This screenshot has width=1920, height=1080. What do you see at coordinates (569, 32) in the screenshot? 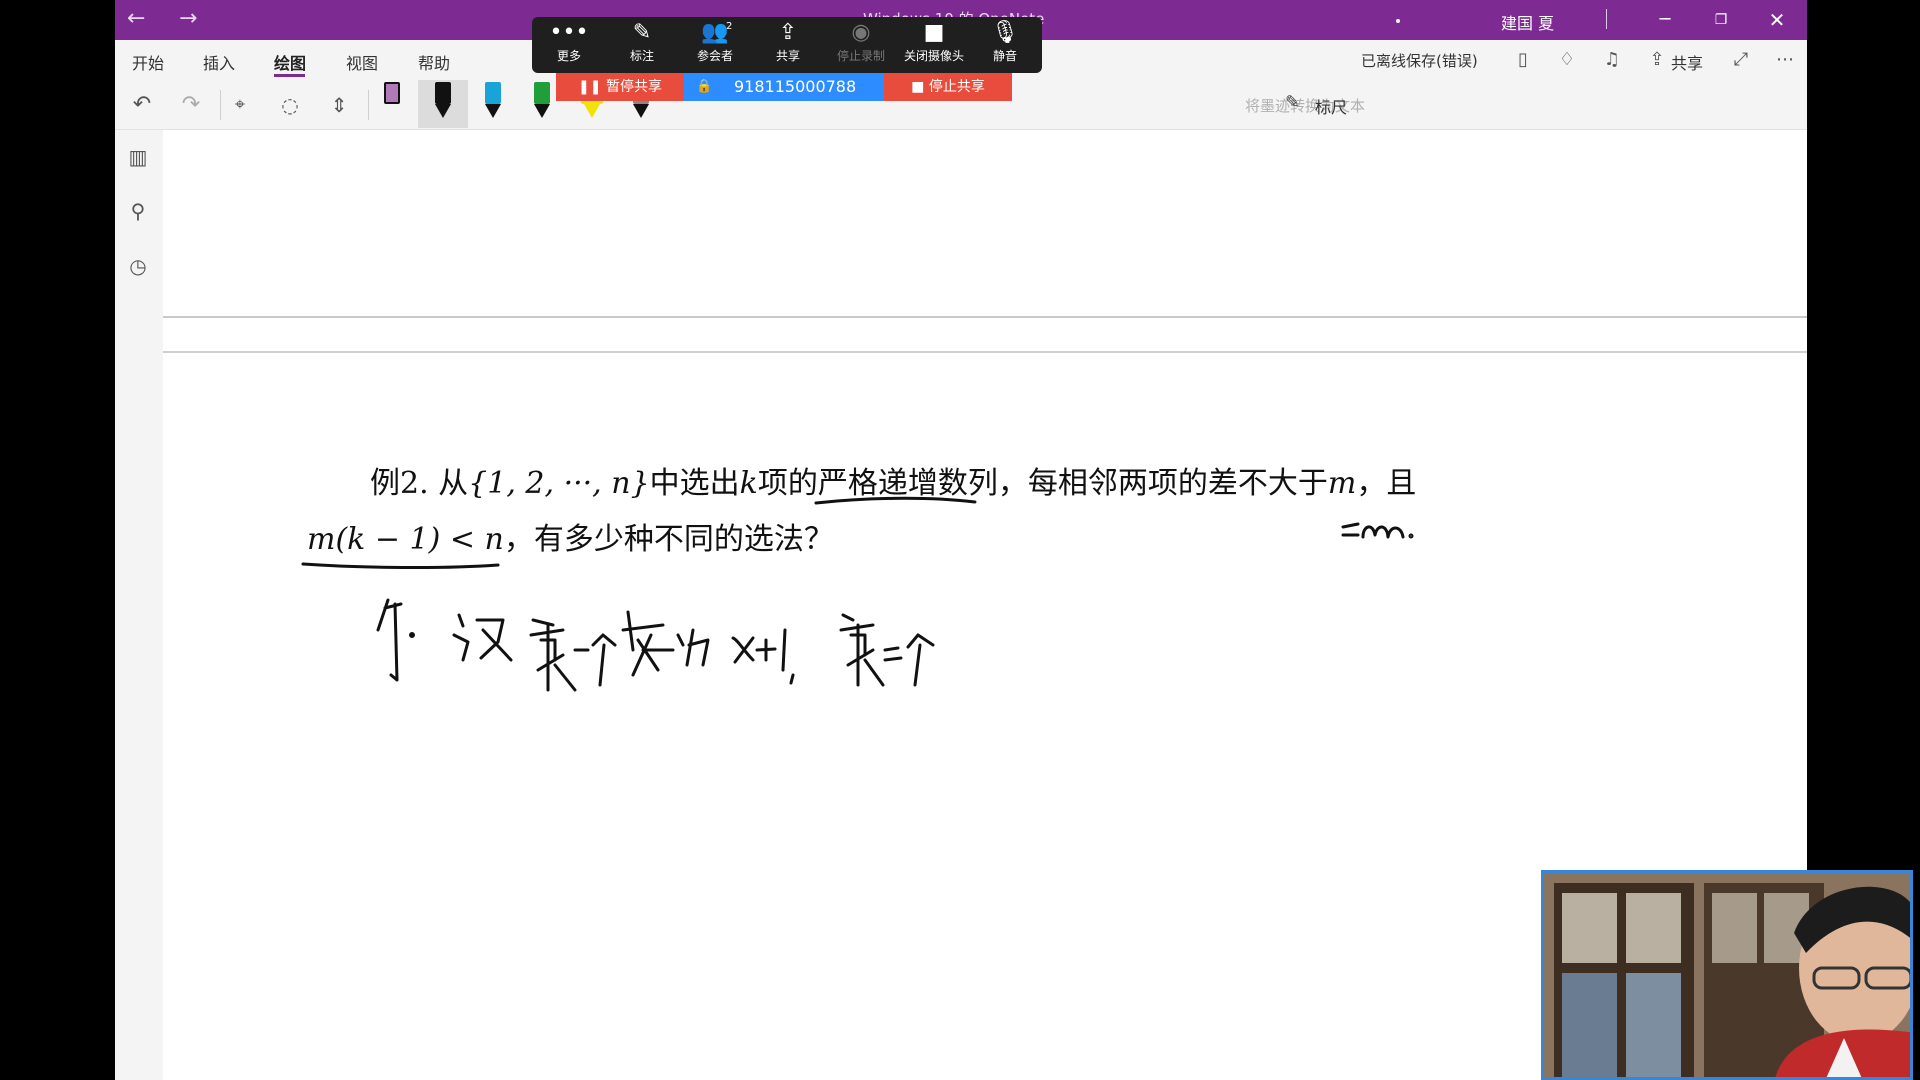
I see `more-icon: •••` at bounding box center [569, 32].